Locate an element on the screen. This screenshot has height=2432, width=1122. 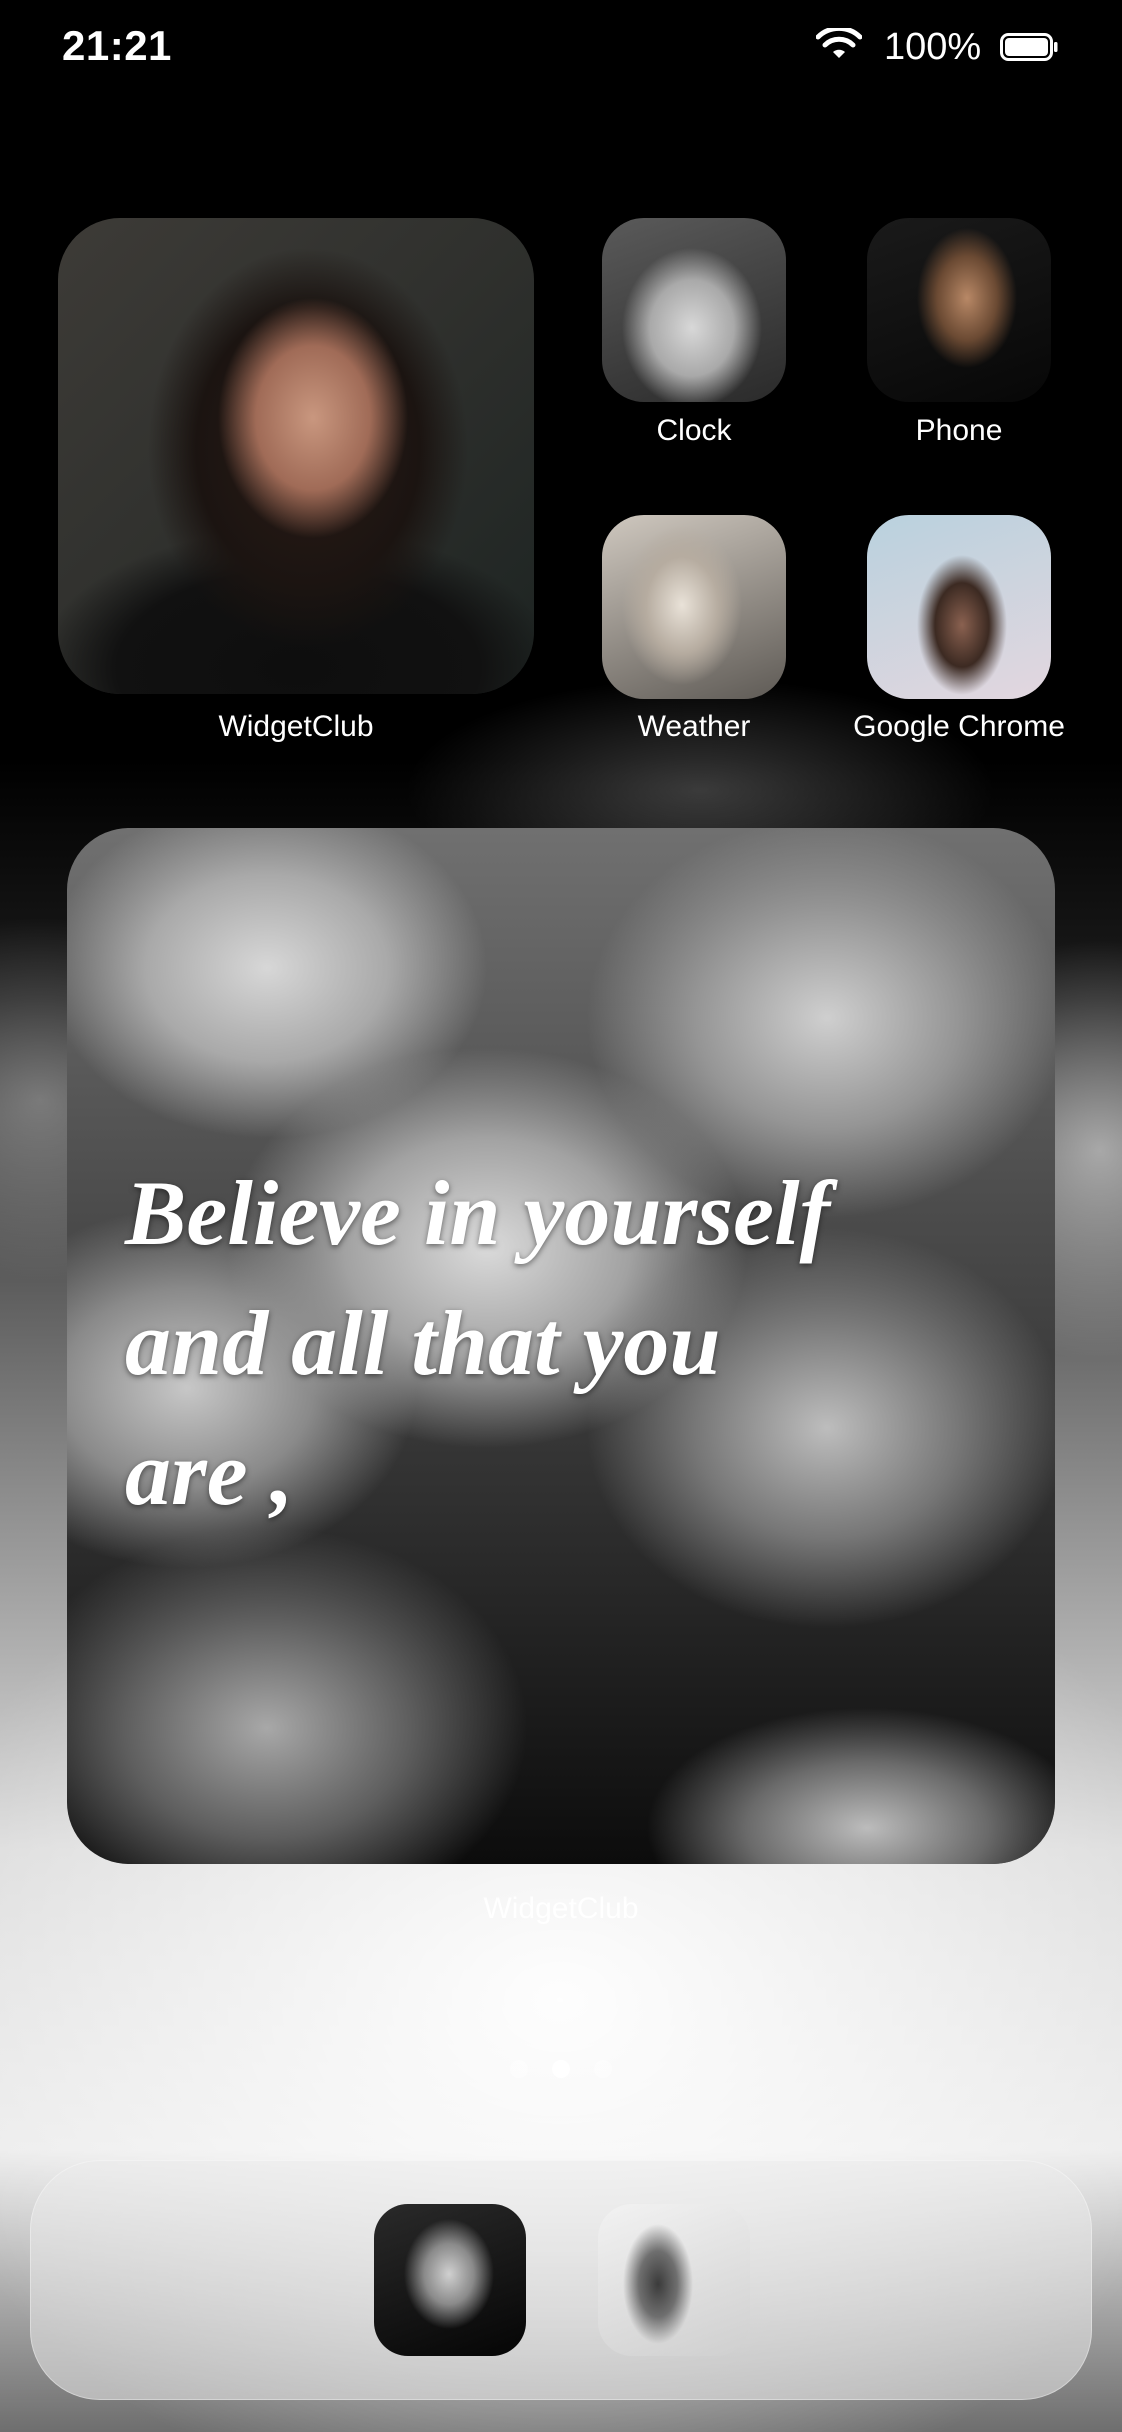
dock is located at coordinates (561, 2280).